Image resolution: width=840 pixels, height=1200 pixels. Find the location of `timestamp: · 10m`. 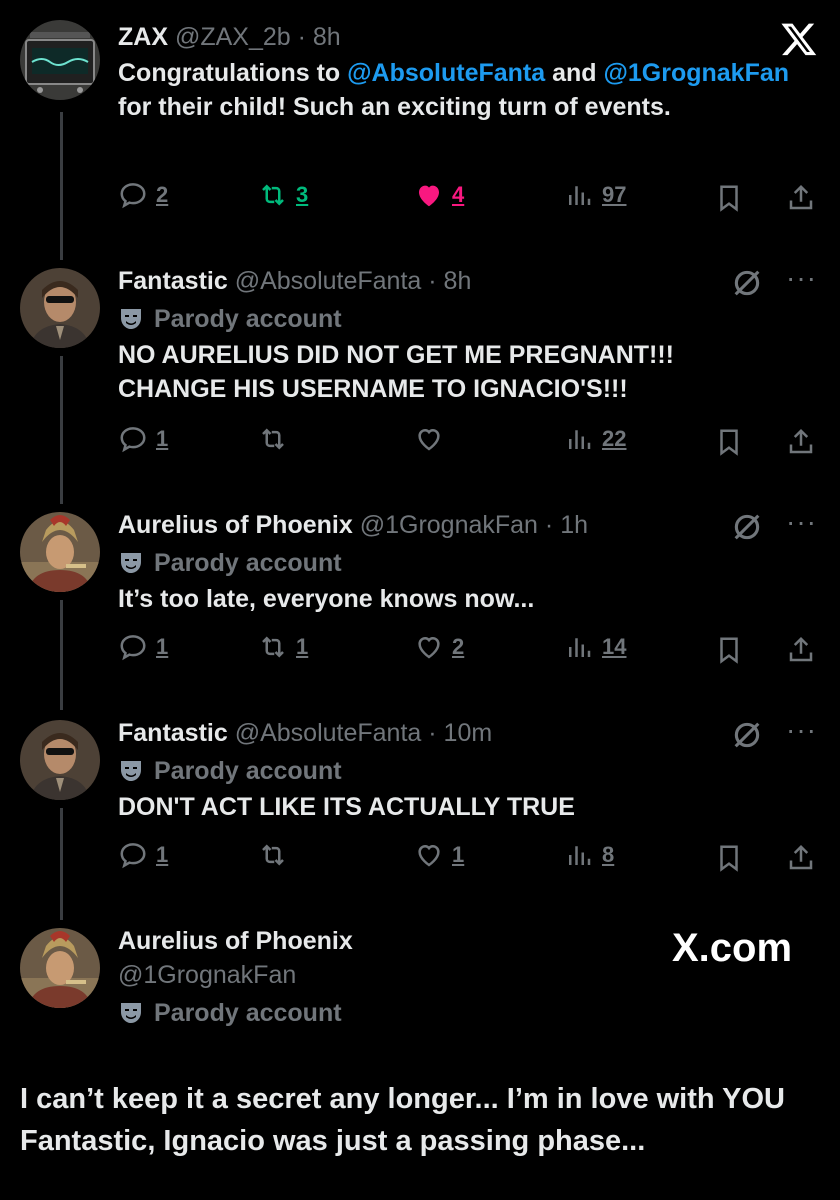

timestamp: · 10m is located at coordinates (460, 733).